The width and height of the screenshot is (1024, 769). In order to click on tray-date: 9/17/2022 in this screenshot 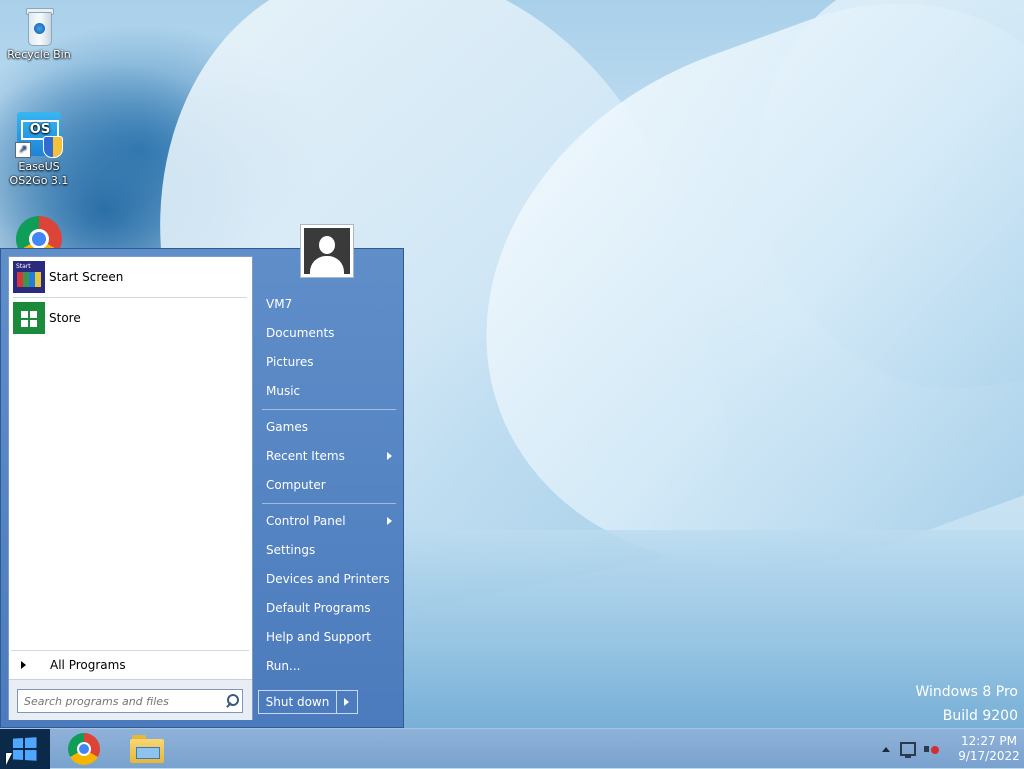, I will do `click(989, 756)`.